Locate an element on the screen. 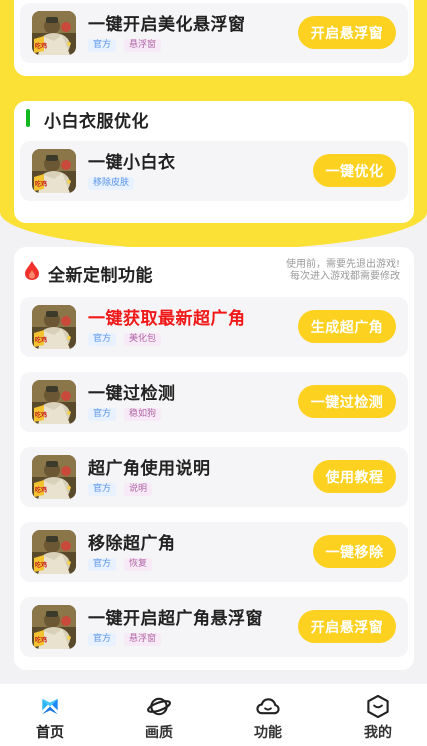  tag-category: 美化包 is located at coordinates (143, 339).